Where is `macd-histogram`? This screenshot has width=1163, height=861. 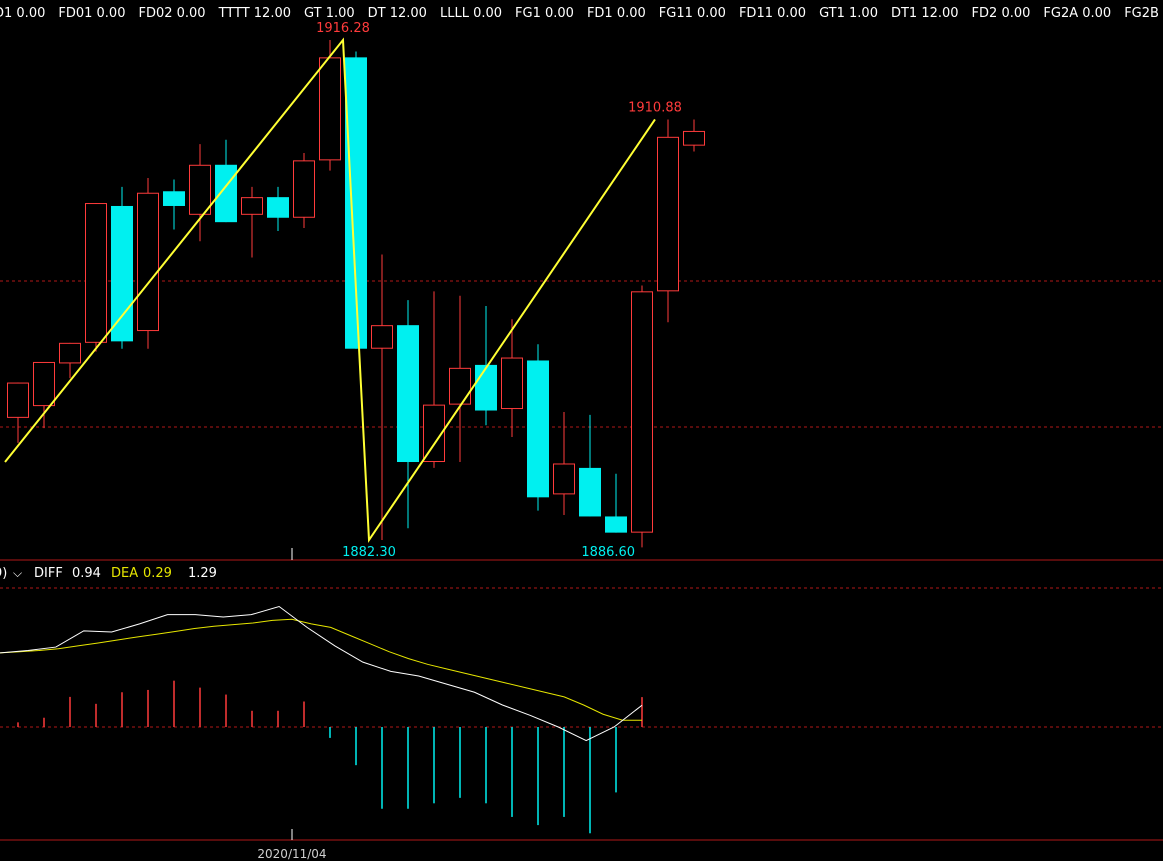
macd-histogram is located at coordinates (330, 757).